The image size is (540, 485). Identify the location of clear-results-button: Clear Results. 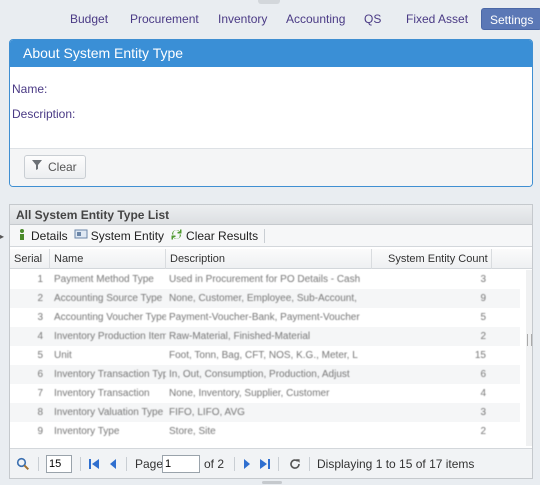
(214, 236).